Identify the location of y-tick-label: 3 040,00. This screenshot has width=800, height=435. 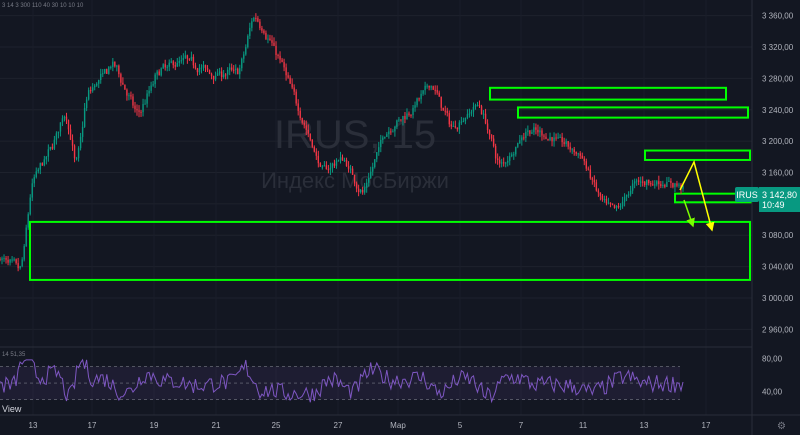
(778, 267).